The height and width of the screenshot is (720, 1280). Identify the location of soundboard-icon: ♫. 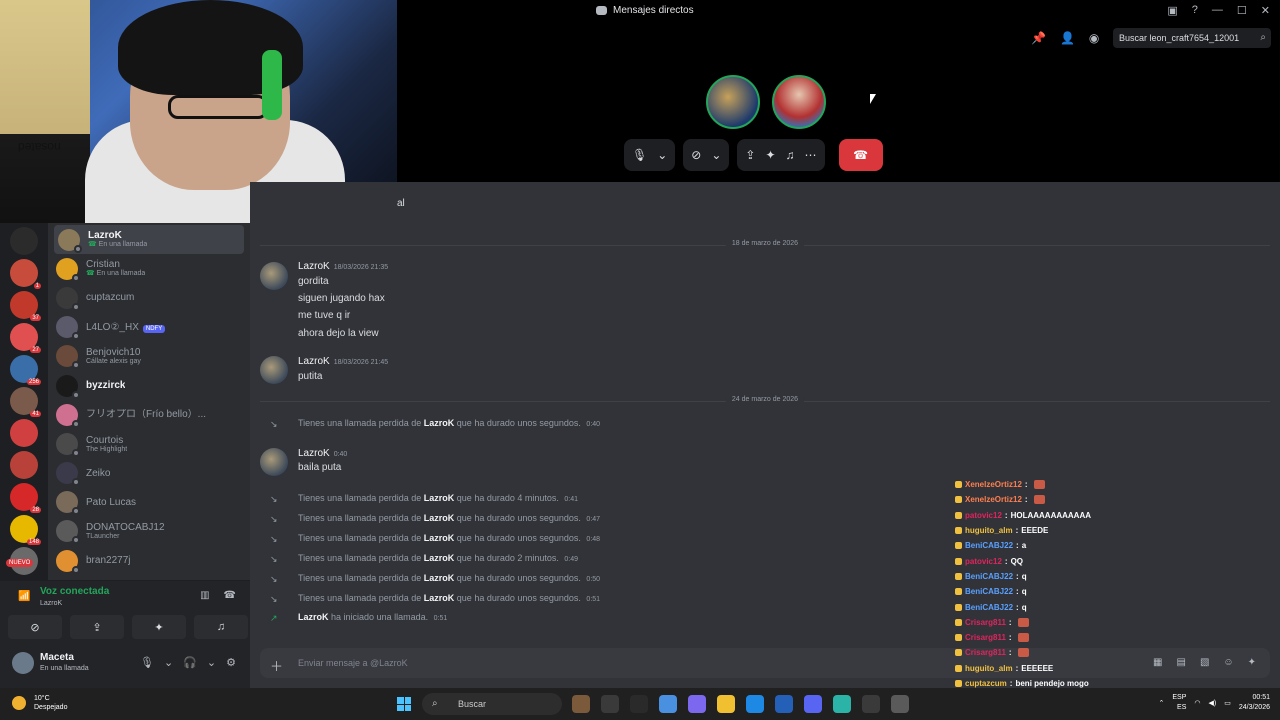
(790, 155).